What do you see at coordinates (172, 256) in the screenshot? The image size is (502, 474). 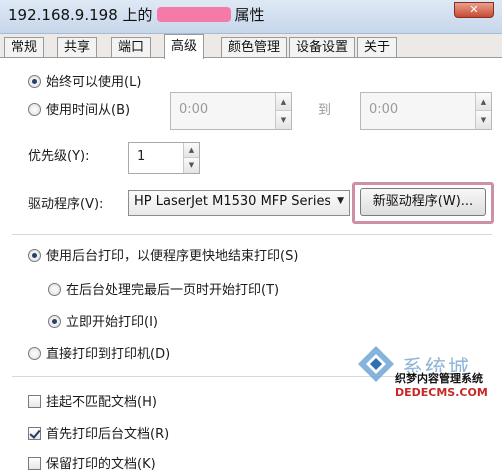 I see `radio-spool-print-label: 使用后台打印，以便程序更快地结束打印(S)` at bounding box center [172, 256].